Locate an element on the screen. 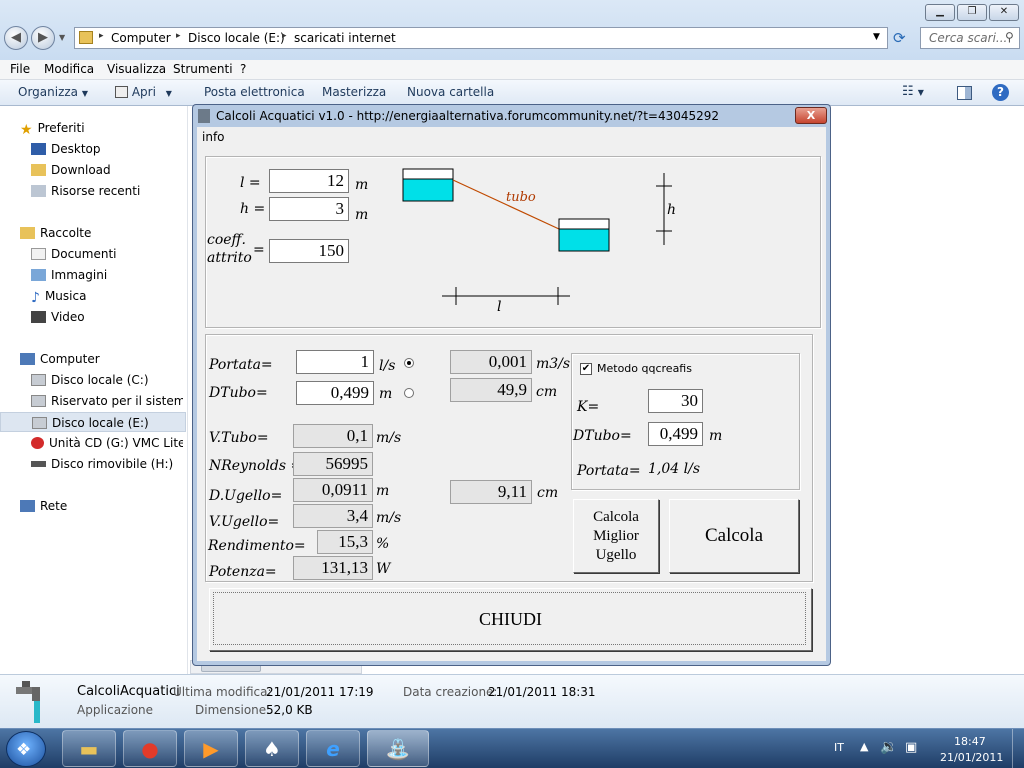 This screenshot has width=1024, height=768. view-options-button: ☷ ▼ is located at coordinates (913, 92).